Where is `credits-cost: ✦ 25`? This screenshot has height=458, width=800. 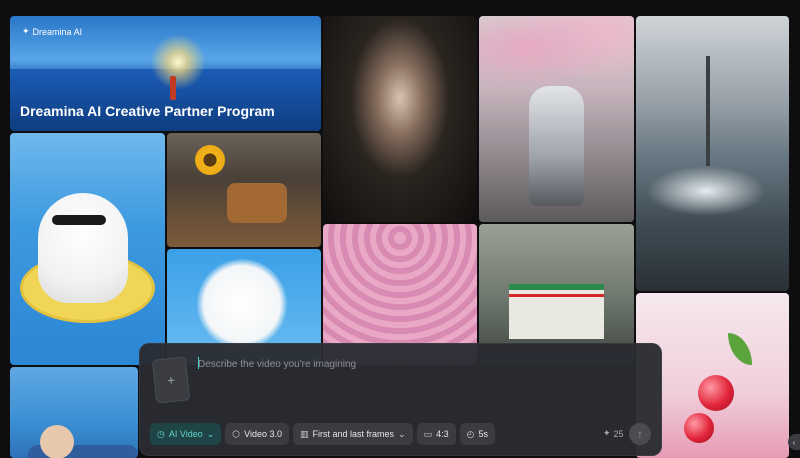
credits-cost: ✦ 25 is located at coordinates (613, 433).